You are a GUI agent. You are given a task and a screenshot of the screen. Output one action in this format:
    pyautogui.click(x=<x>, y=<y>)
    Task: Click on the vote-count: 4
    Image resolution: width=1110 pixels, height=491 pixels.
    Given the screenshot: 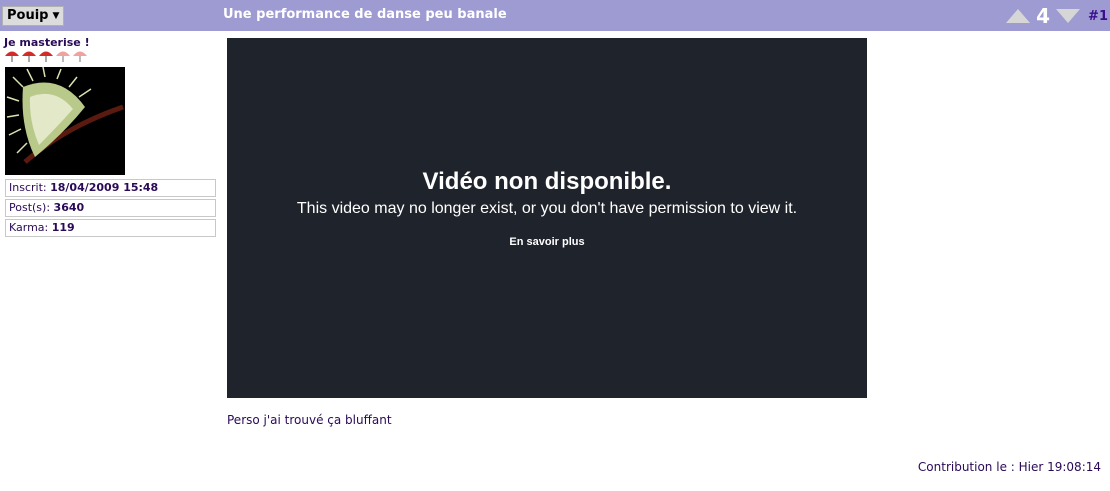 What is the action you would take?
    pyautogui.click(x=1043, y=16)
    